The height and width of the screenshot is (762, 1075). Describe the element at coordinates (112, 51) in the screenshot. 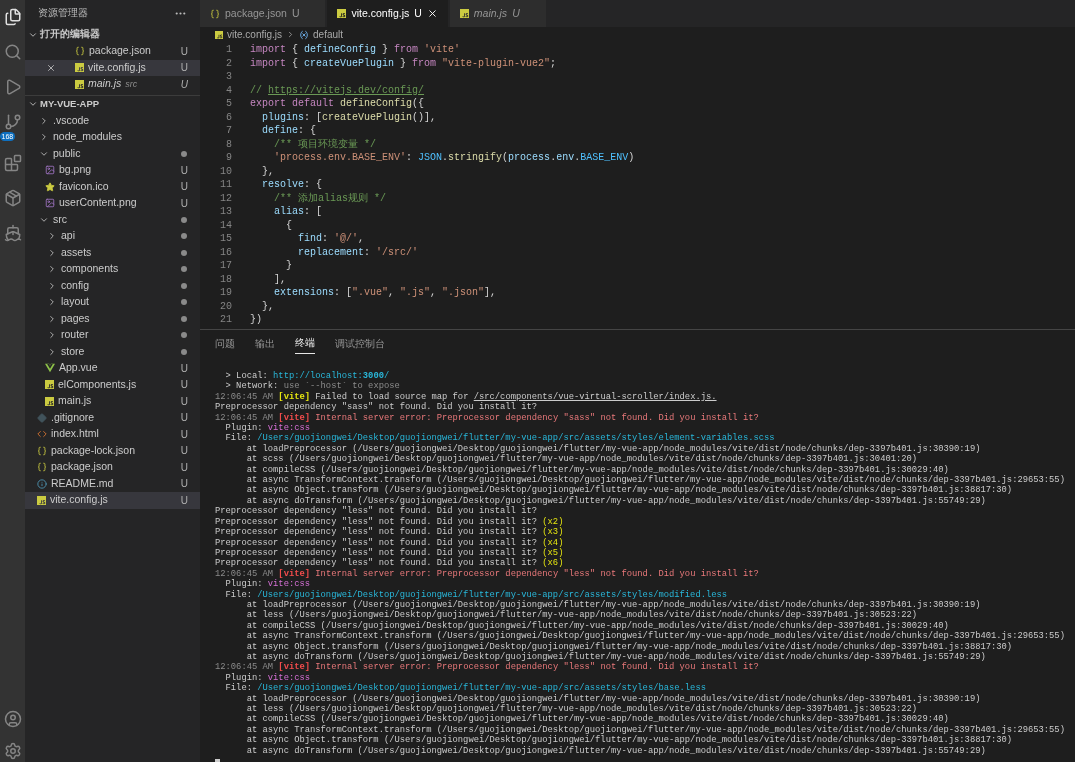

I see `open-editor-item: package.json U` at that location.